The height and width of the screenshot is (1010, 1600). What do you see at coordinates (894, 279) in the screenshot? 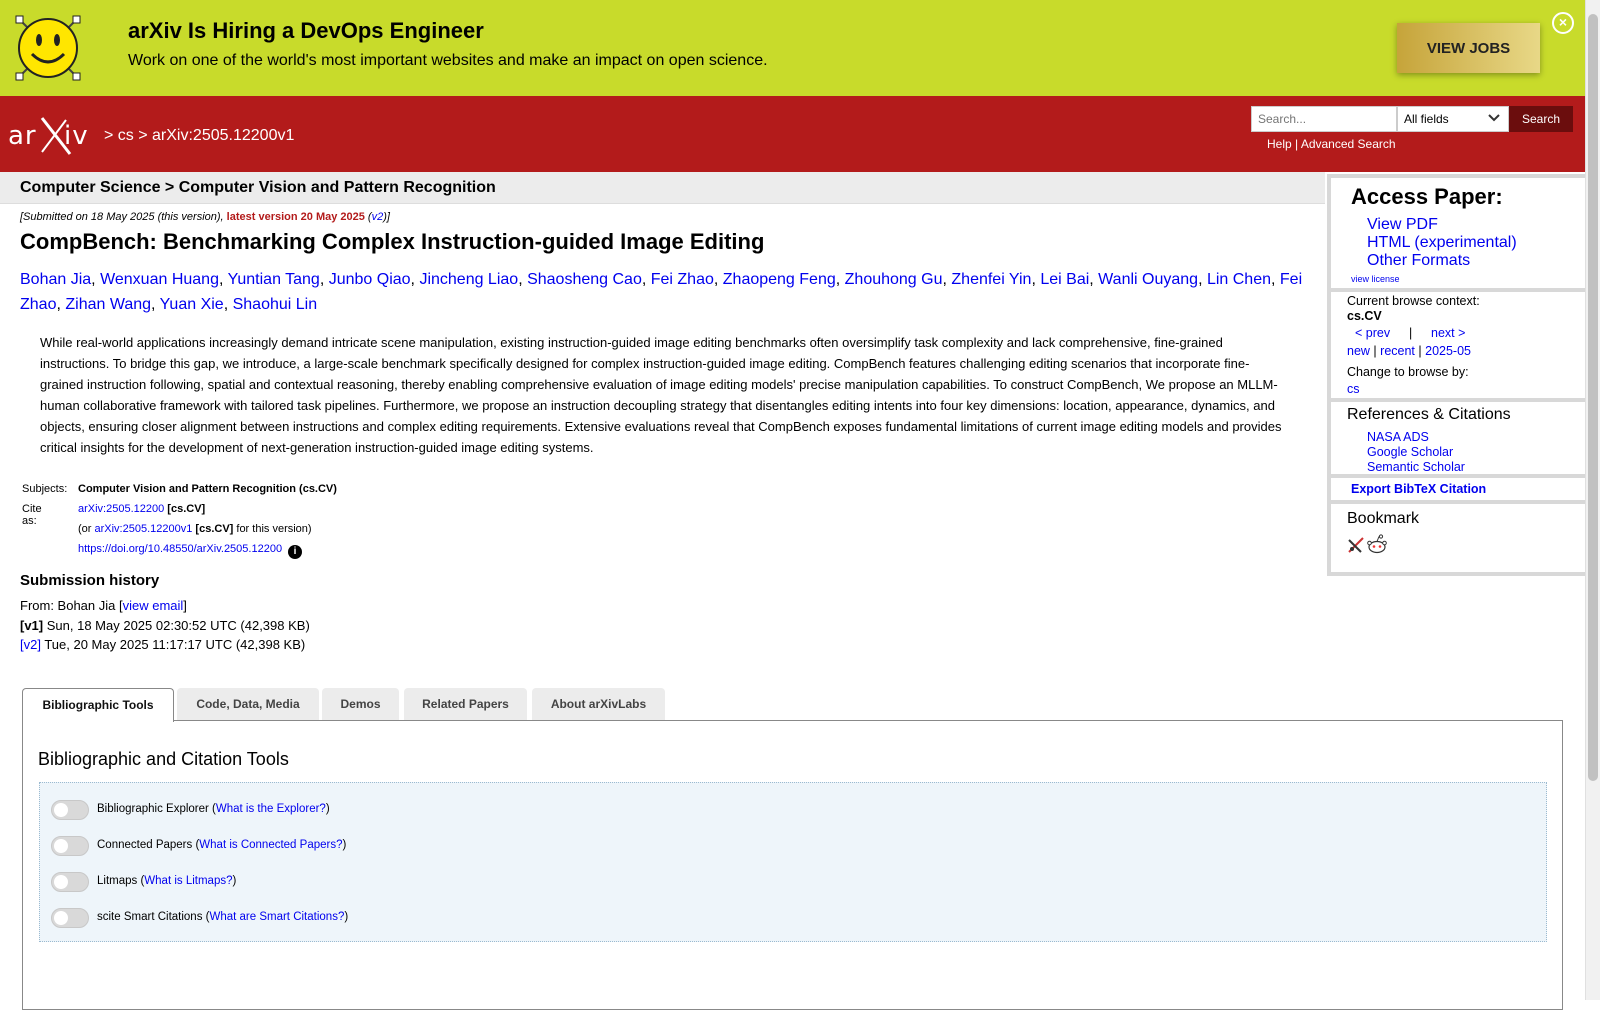
I see `author-link: Zhouhong Gu` at bounding box center [894, 279].